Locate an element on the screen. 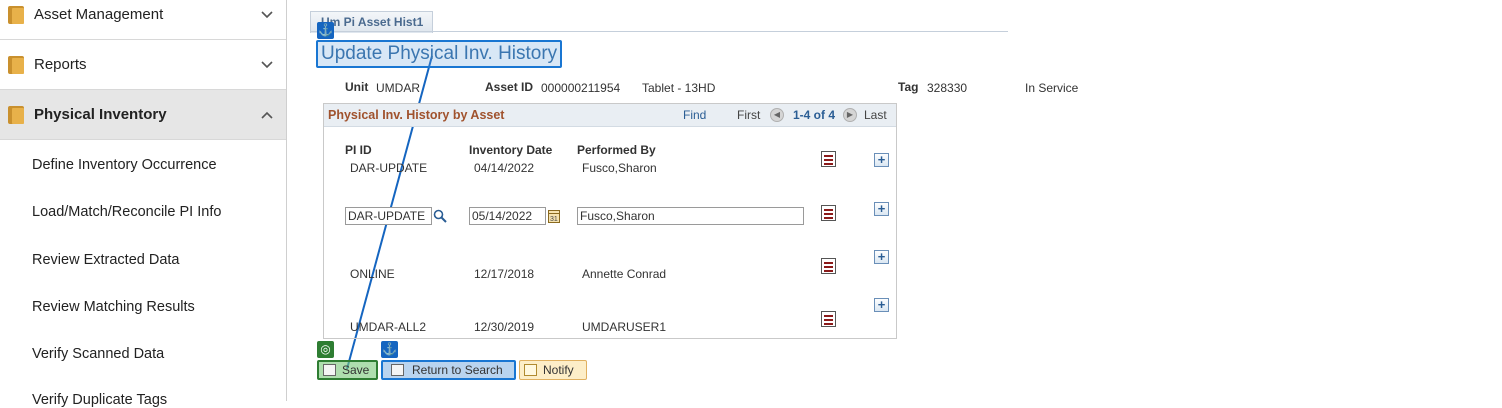  nav-item-review-extracted-data: Review Extracted Data is located at coordinates (105, 260).